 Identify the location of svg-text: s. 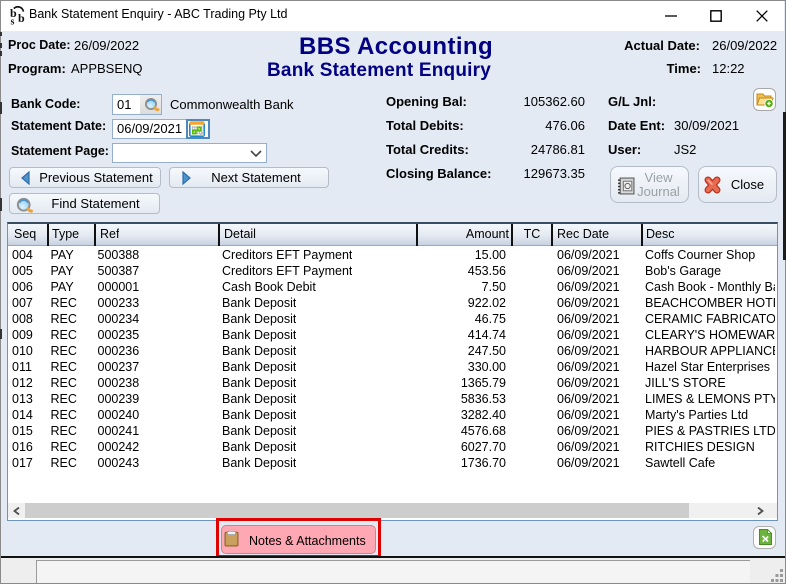
(13, 21).